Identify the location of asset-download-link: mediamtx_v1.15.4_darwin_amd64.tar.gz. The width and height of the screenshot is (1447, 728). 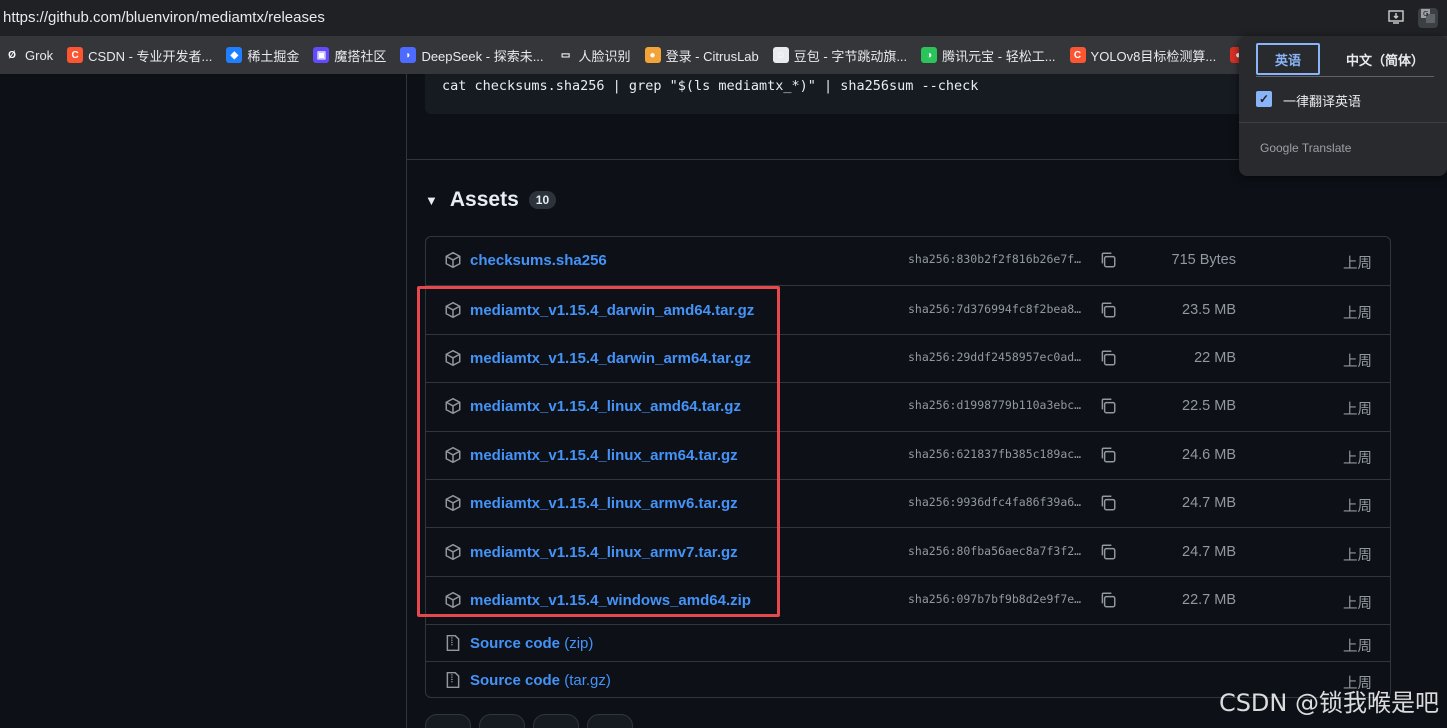
(612, 310).